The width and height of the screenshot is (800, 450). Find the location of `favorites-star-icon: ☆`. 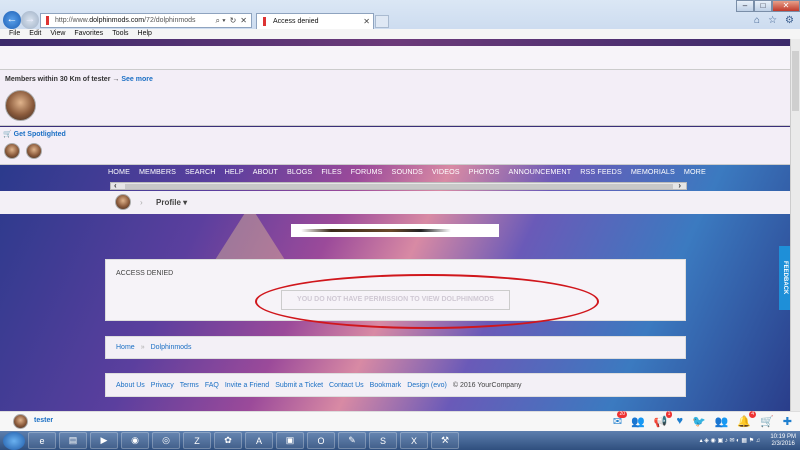

favorites-star-icon: ☆ is located at coordinates (772, 20).